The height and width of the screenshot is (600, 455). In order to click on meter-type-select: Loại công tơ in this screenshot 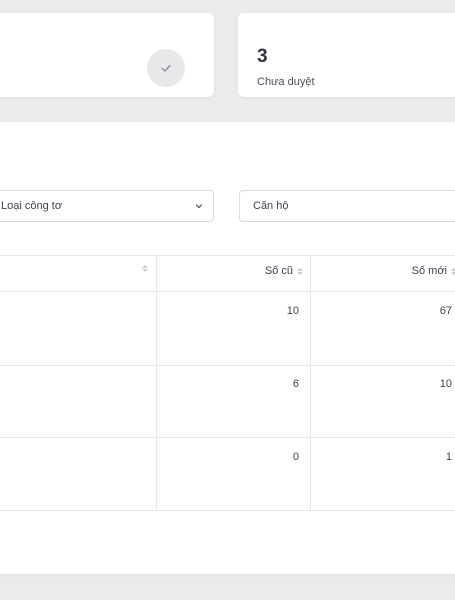, I will do `click(107, 206)`.